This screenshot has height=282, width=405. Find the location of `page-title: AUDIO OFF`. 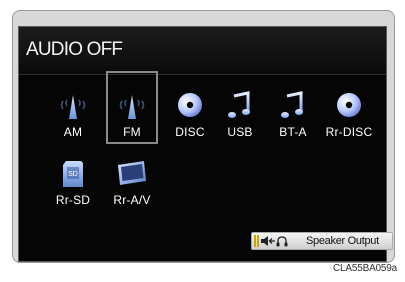

page-title: AUDIO OFF is located at coordinates (74, 49).